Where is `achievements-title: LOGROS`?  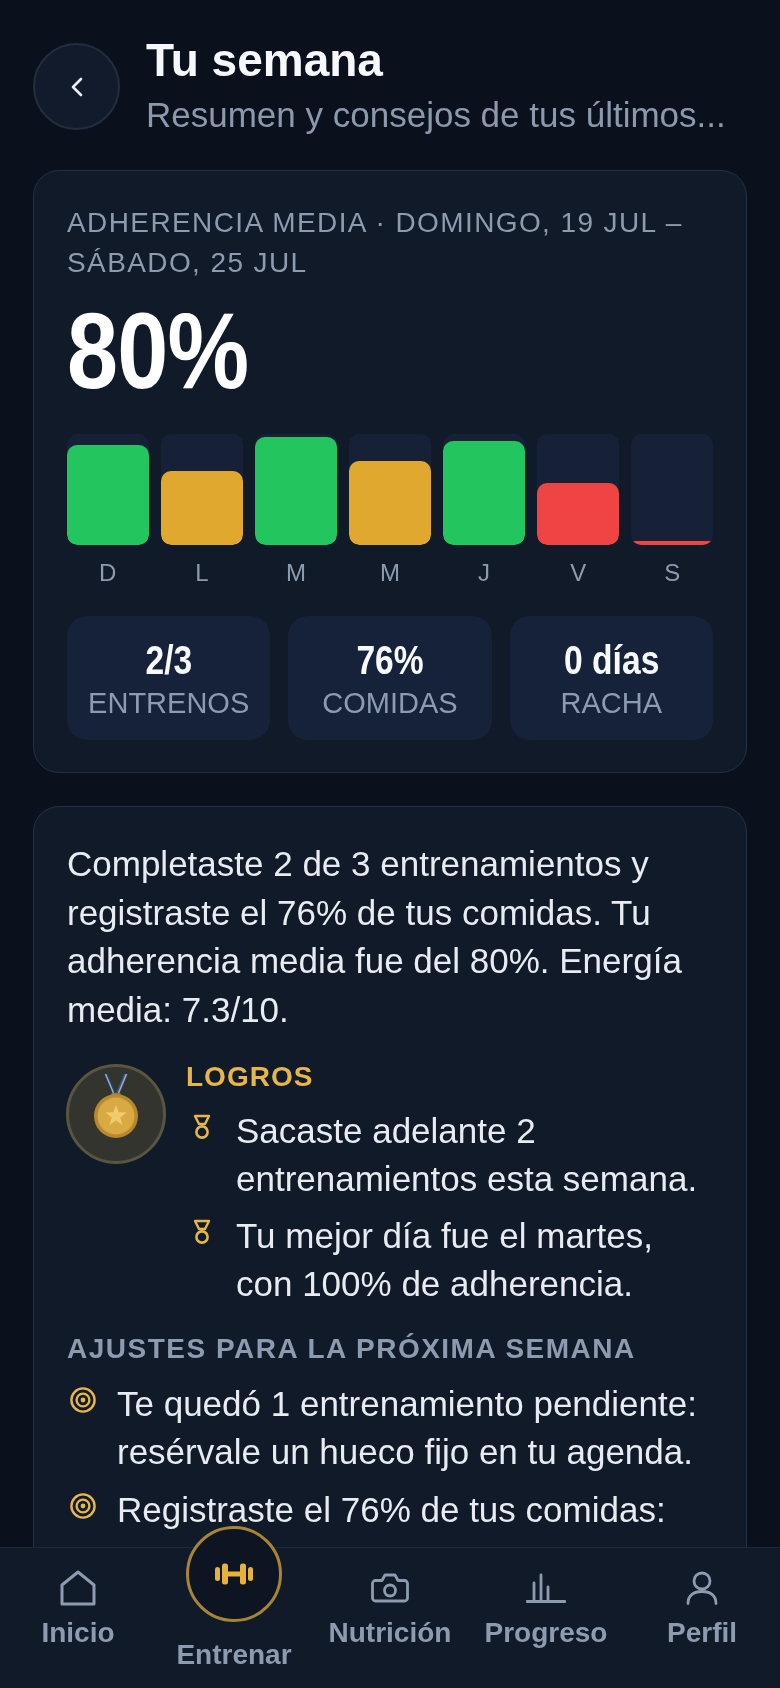
achievements-title: LOGROS is located at coordinates (250, 1077).